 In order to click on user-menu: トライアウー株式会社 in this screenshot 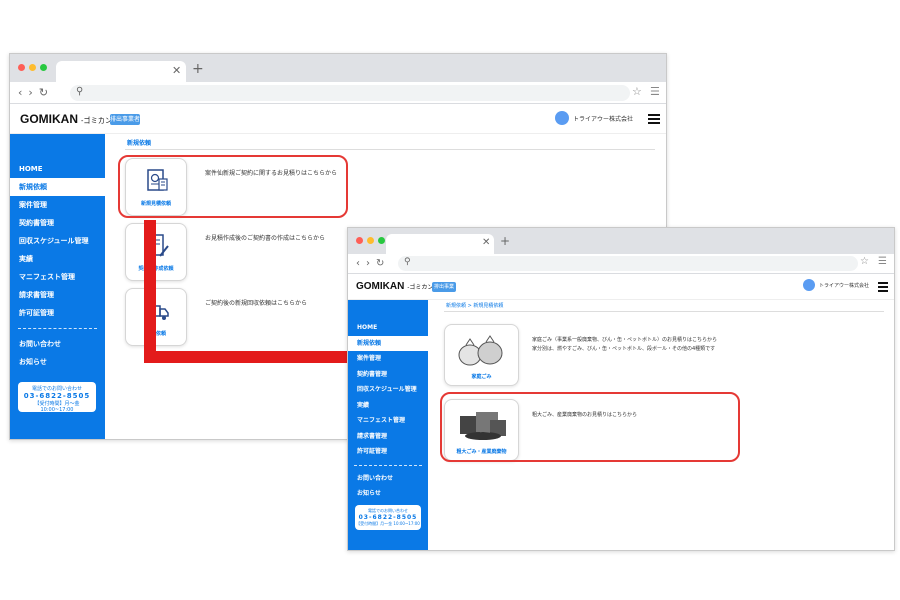, I will do `click(836, 285)`.